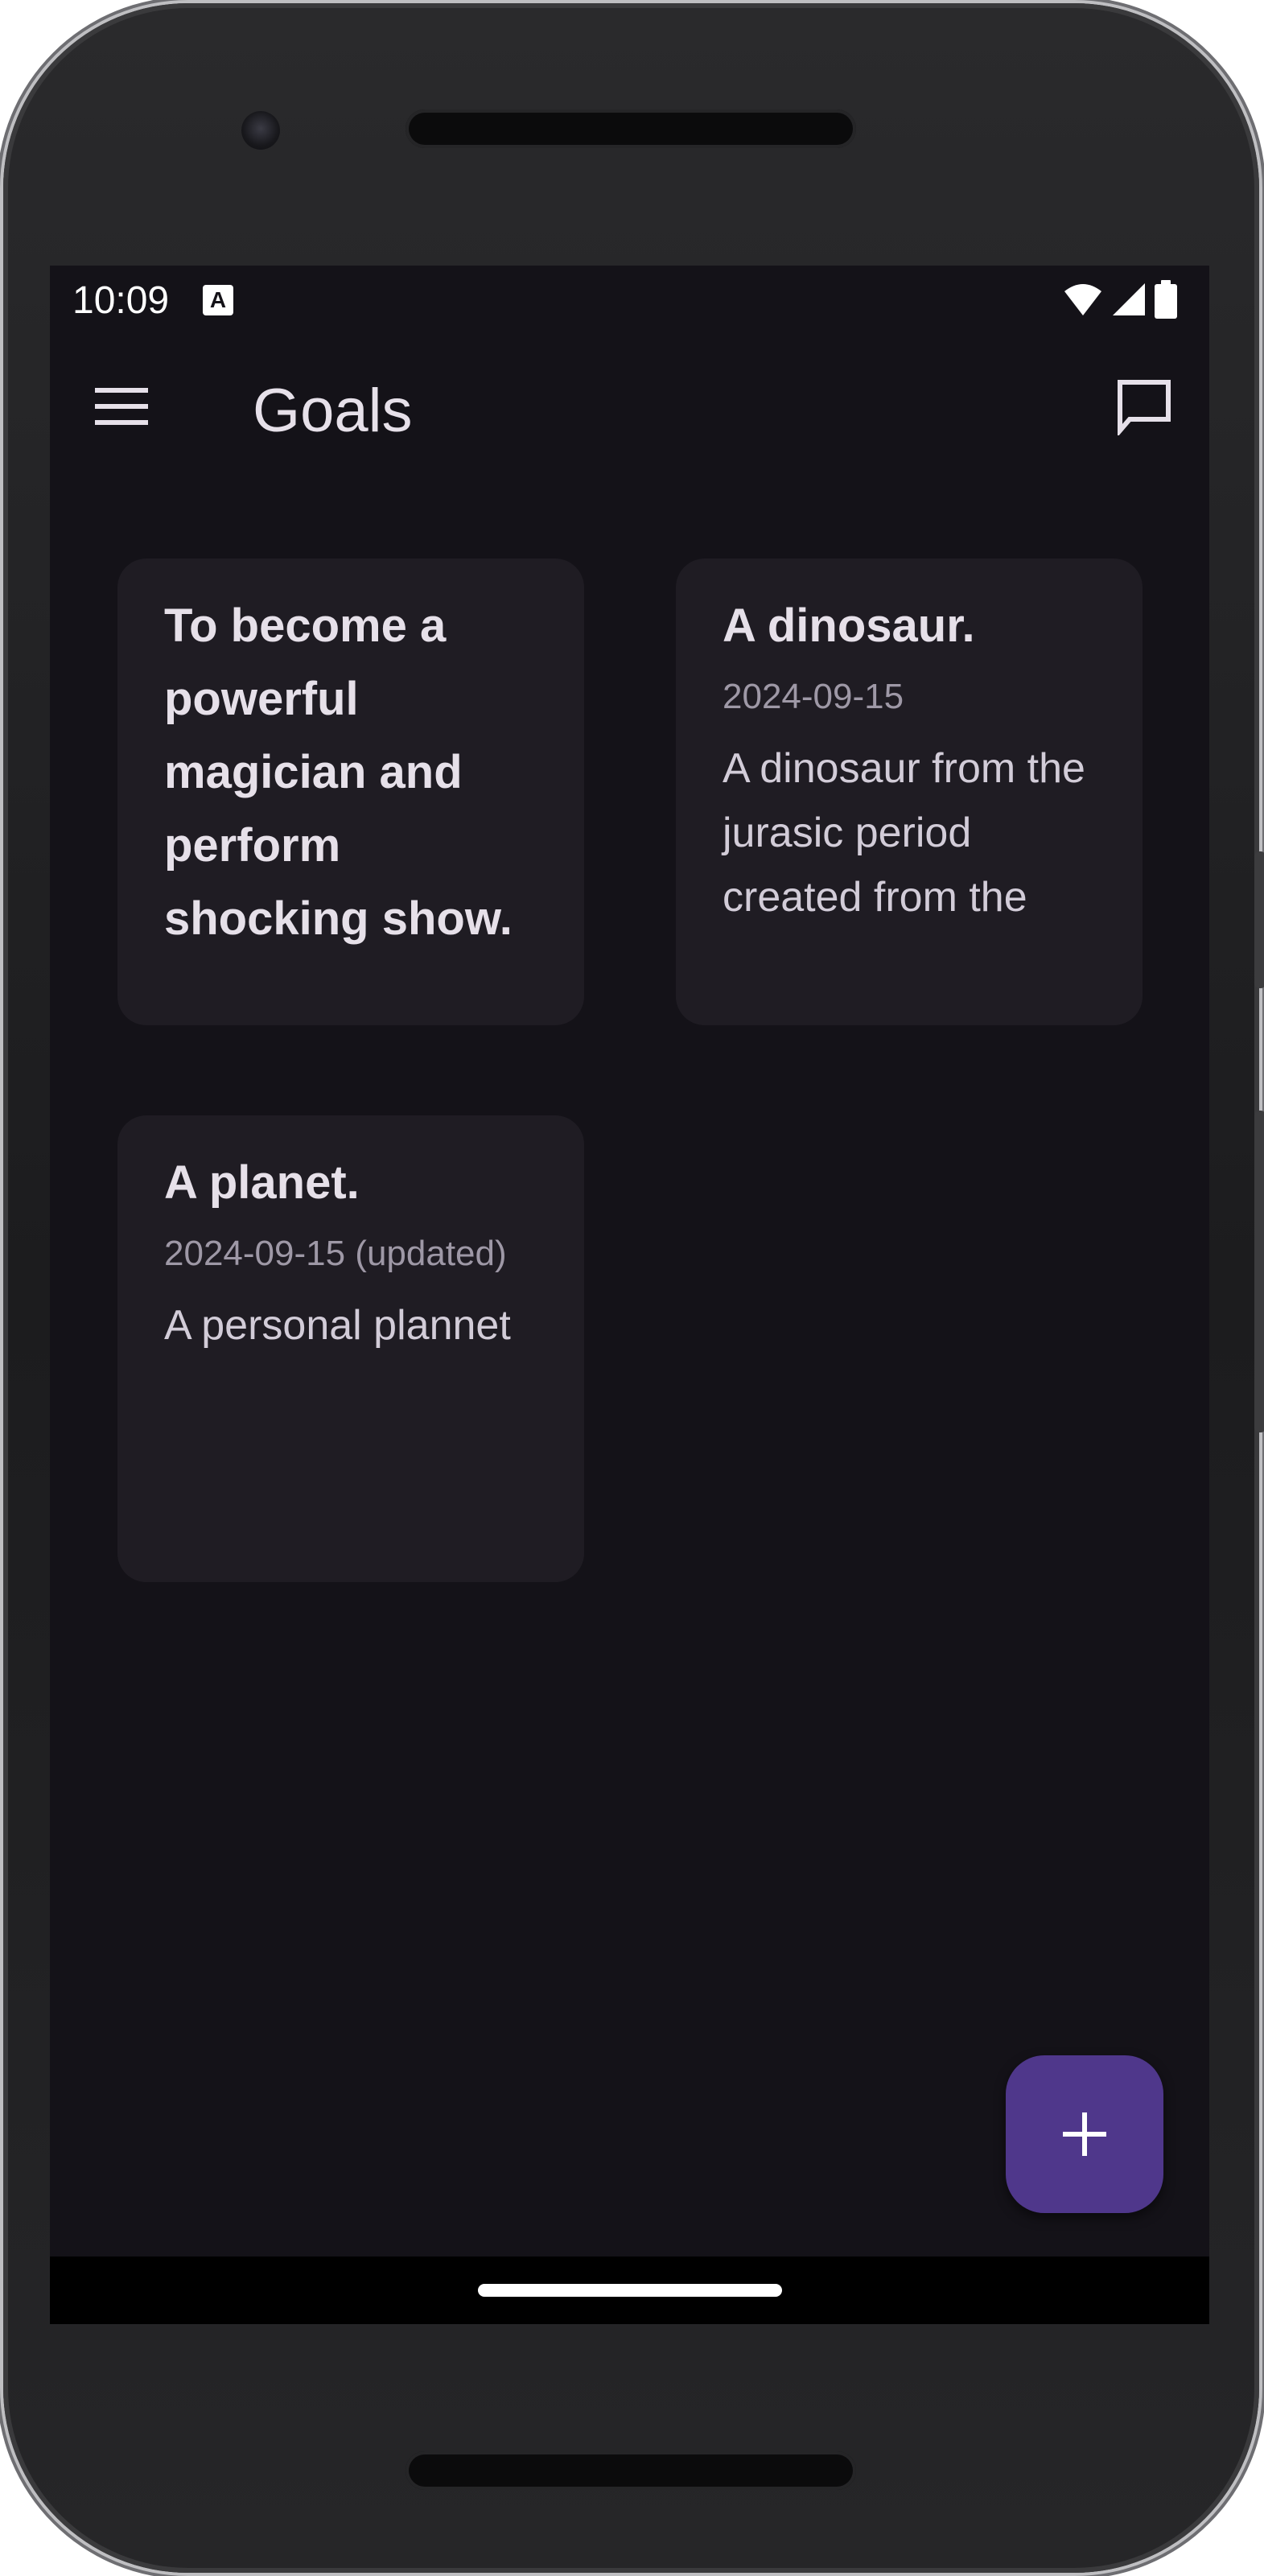  I want to click on menu-button, so click(122, 406).